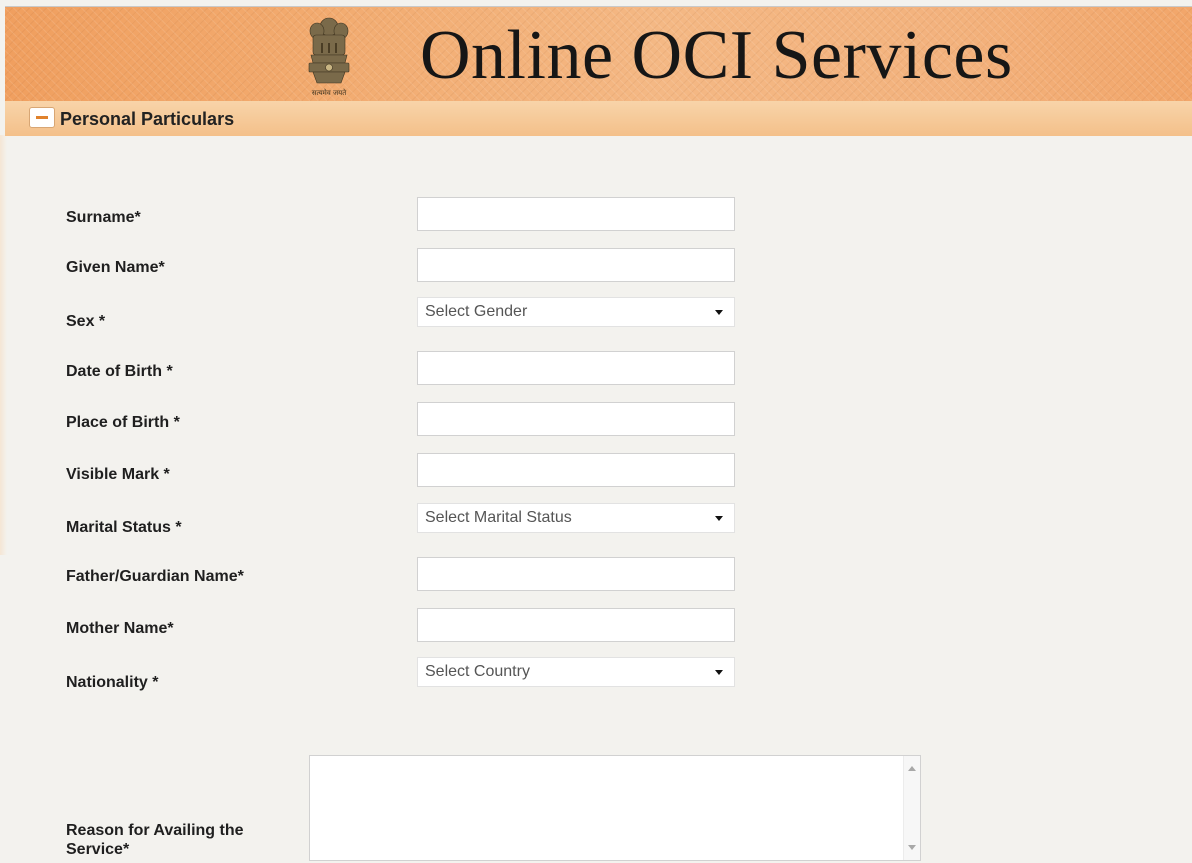  What do you see at coordinates (147, 119) in the screenshot?
I see `section-title: Personal Particulars` at bounding box center [147, 119].